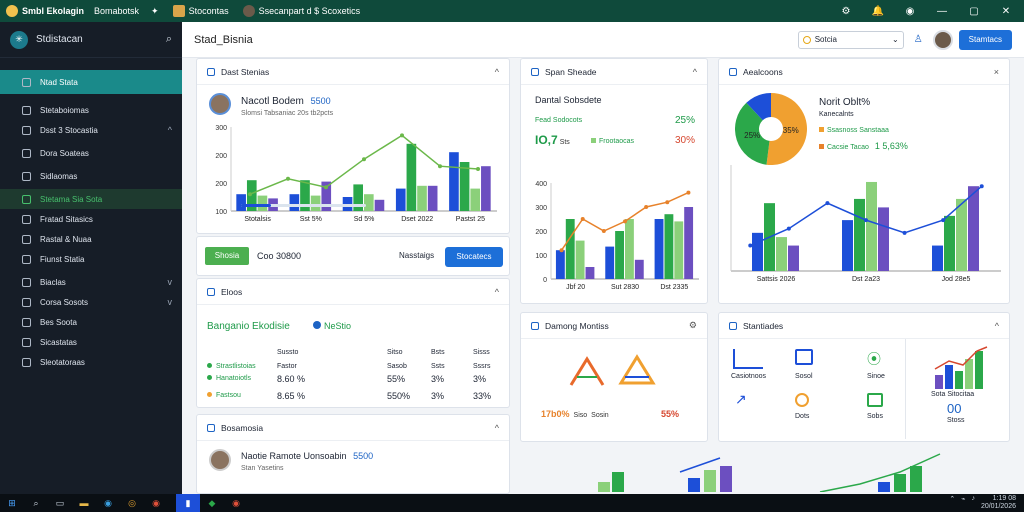 The width and height of the screenshot is (1024, 512). Describe the element at coordinates (804, 357) in the screenshot. I see `monitor-icon` at that location.